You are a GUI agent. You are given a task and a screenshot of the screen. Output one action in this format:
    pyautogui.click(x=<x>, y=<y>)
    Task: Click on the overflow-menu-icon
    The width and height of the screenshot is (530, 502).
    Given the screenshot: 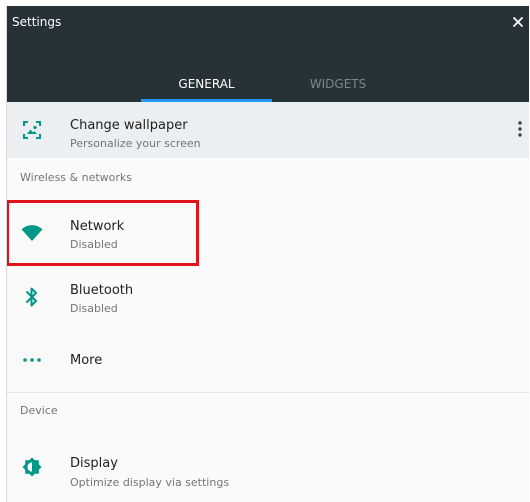 What is the action you would take?
    pyautogui.click(x=520, y=129)
    